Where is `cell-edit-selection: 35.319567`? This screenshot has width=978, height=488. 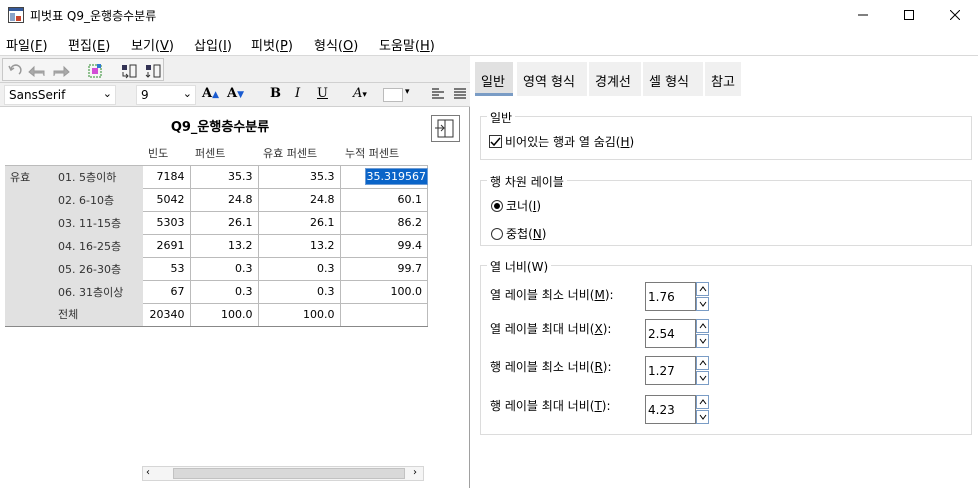
cell-edit-selection: 35.319567 is located at coordinates (396, 176).